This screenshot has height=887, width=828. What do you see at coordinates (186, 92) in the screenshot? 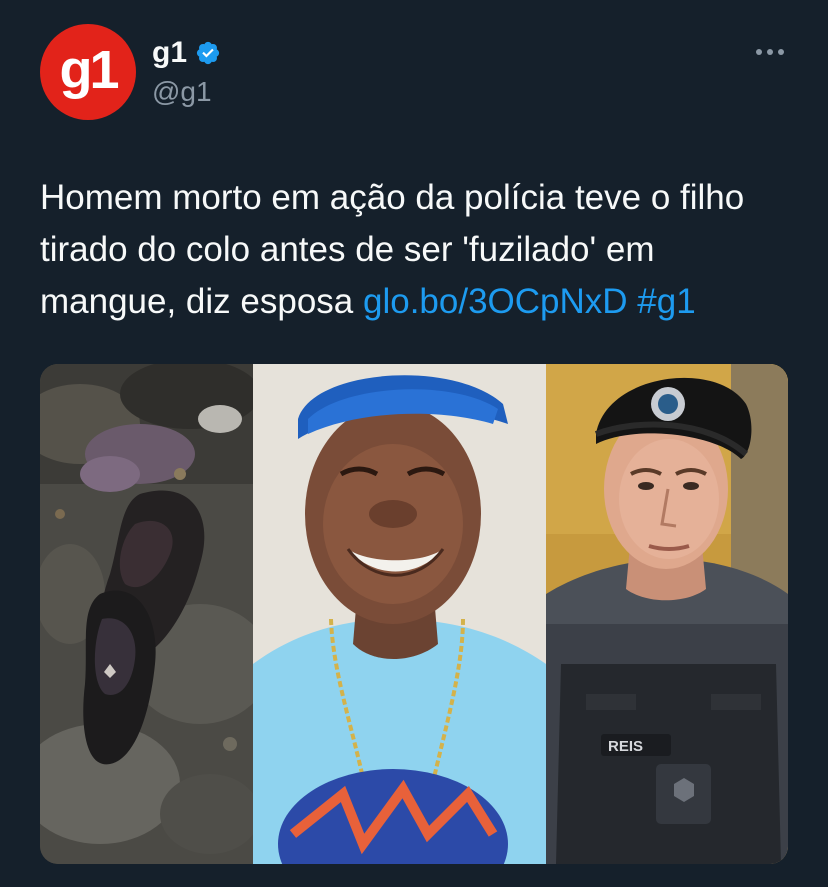
I see `user-handle: @g1` at bounding box center [186, 92].